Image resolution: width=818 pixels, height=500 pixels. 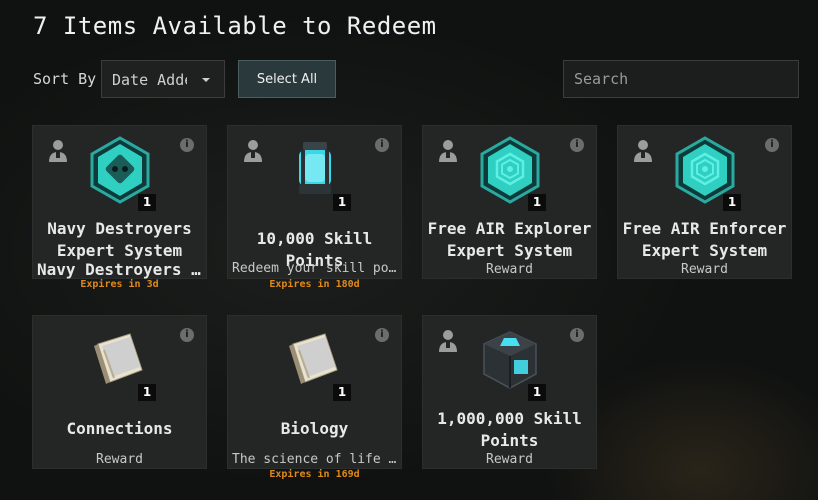 I want to click on redeem-item-card: i 1 Free AIR Explorer Expert System Reward, so click(x=509, y=202).